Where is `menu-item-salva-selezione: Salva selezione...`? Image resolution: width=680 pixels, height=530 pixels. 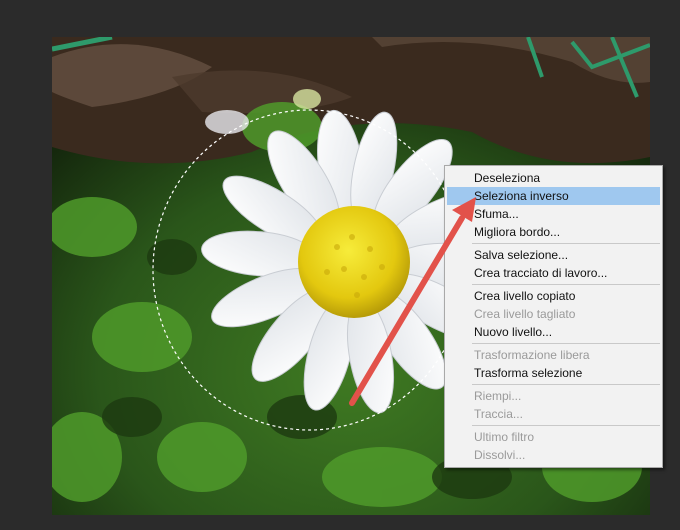
menu-item-salva-selezione: Salva selezione... is located at coordinates (553, 255).